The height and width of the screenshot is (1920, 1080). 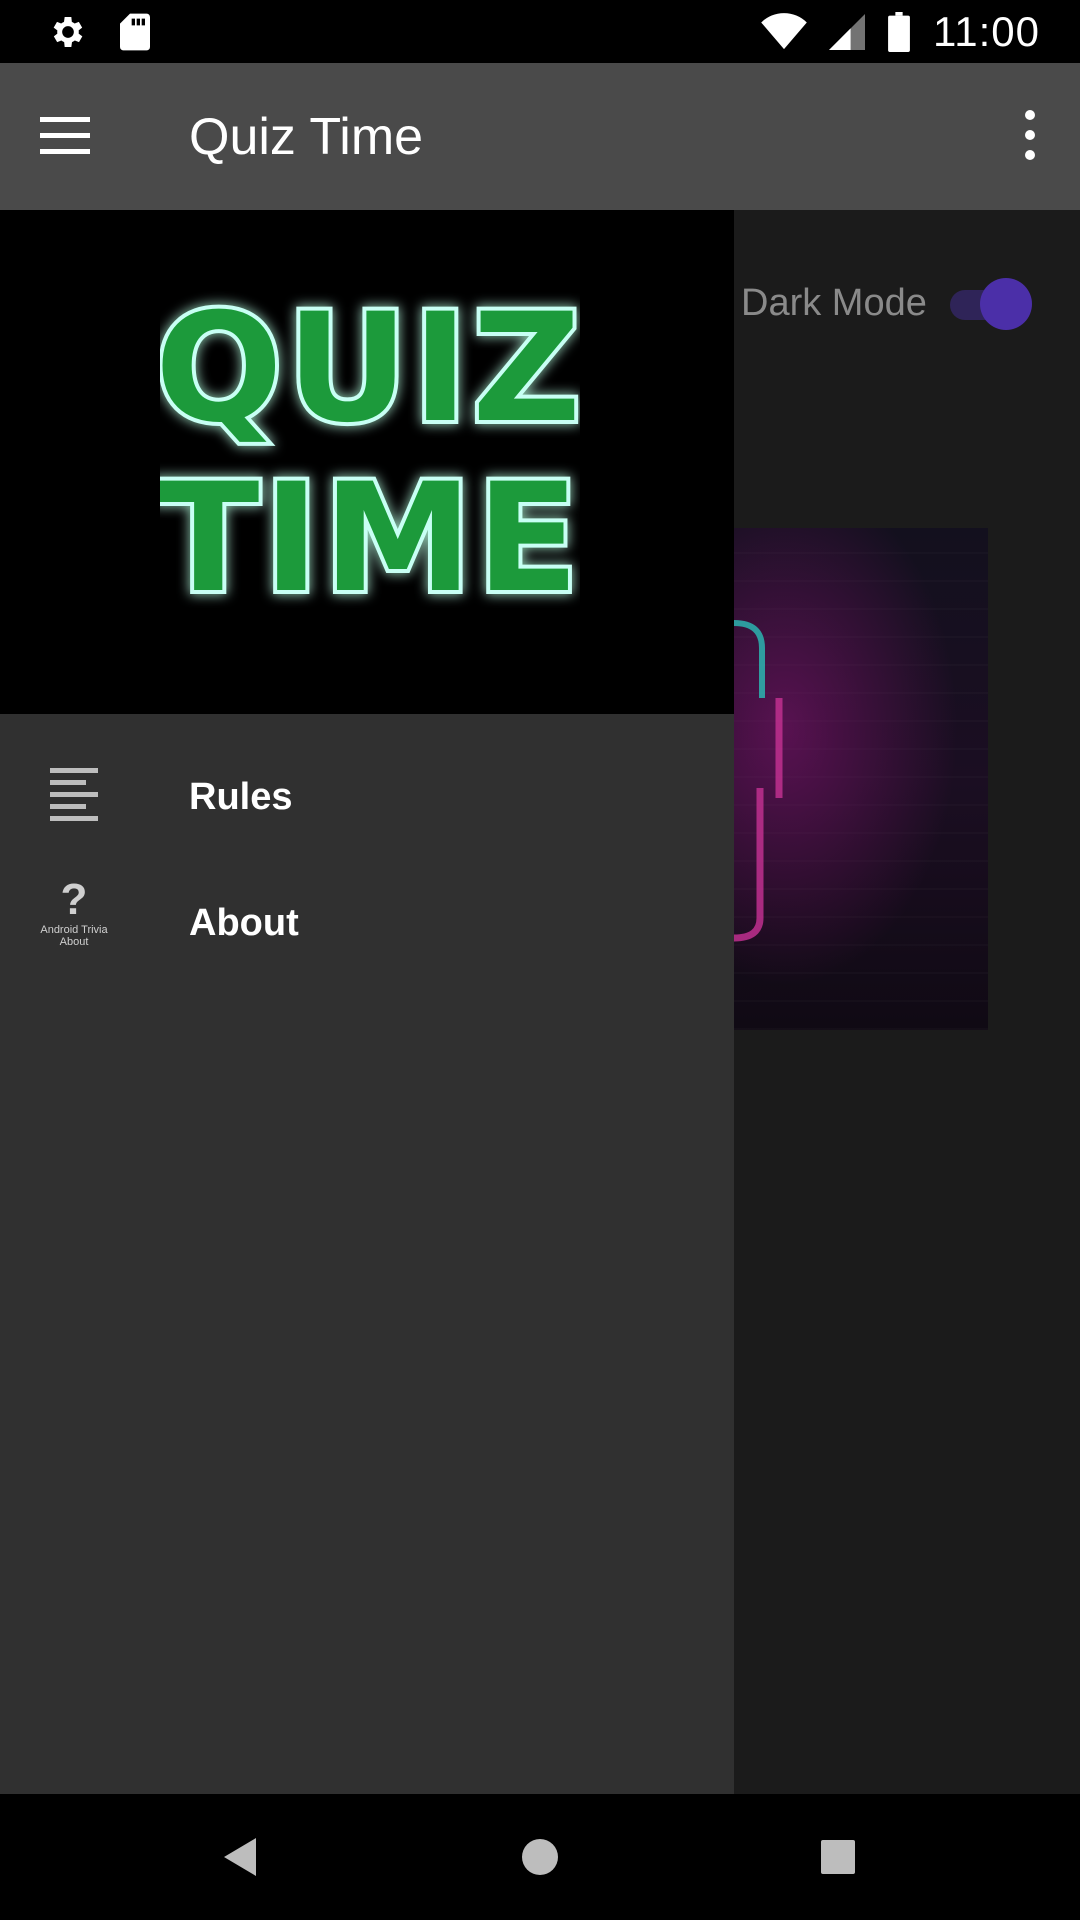 I want to click on svg-text: TIME, so click(x=370, y=539).